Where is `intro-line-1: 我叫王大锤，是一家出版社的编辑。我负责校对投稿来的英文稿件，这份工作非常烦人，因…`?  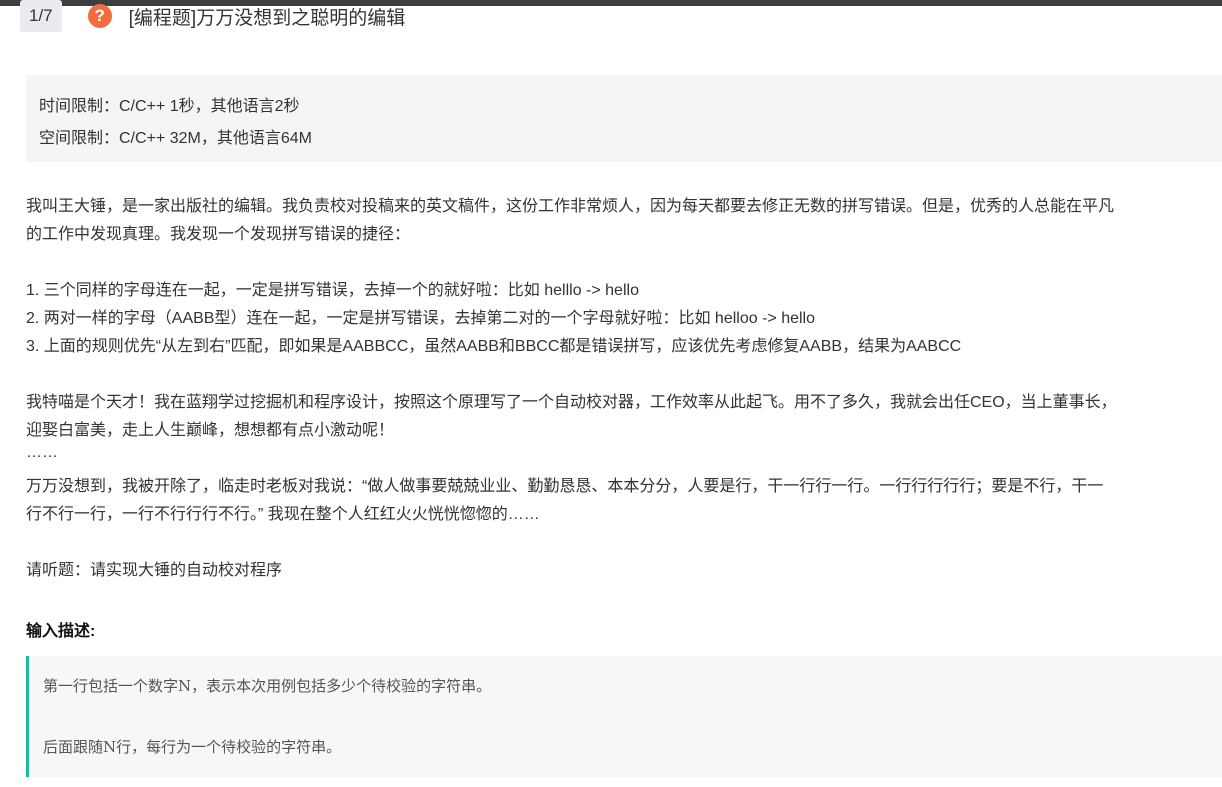
intro-line-1: 我叫王大锤，是一家出版社的编辑。我负责校对投稿来的英文稿件，这份工作非常烦人，因… is located at coordinates (570, 206).